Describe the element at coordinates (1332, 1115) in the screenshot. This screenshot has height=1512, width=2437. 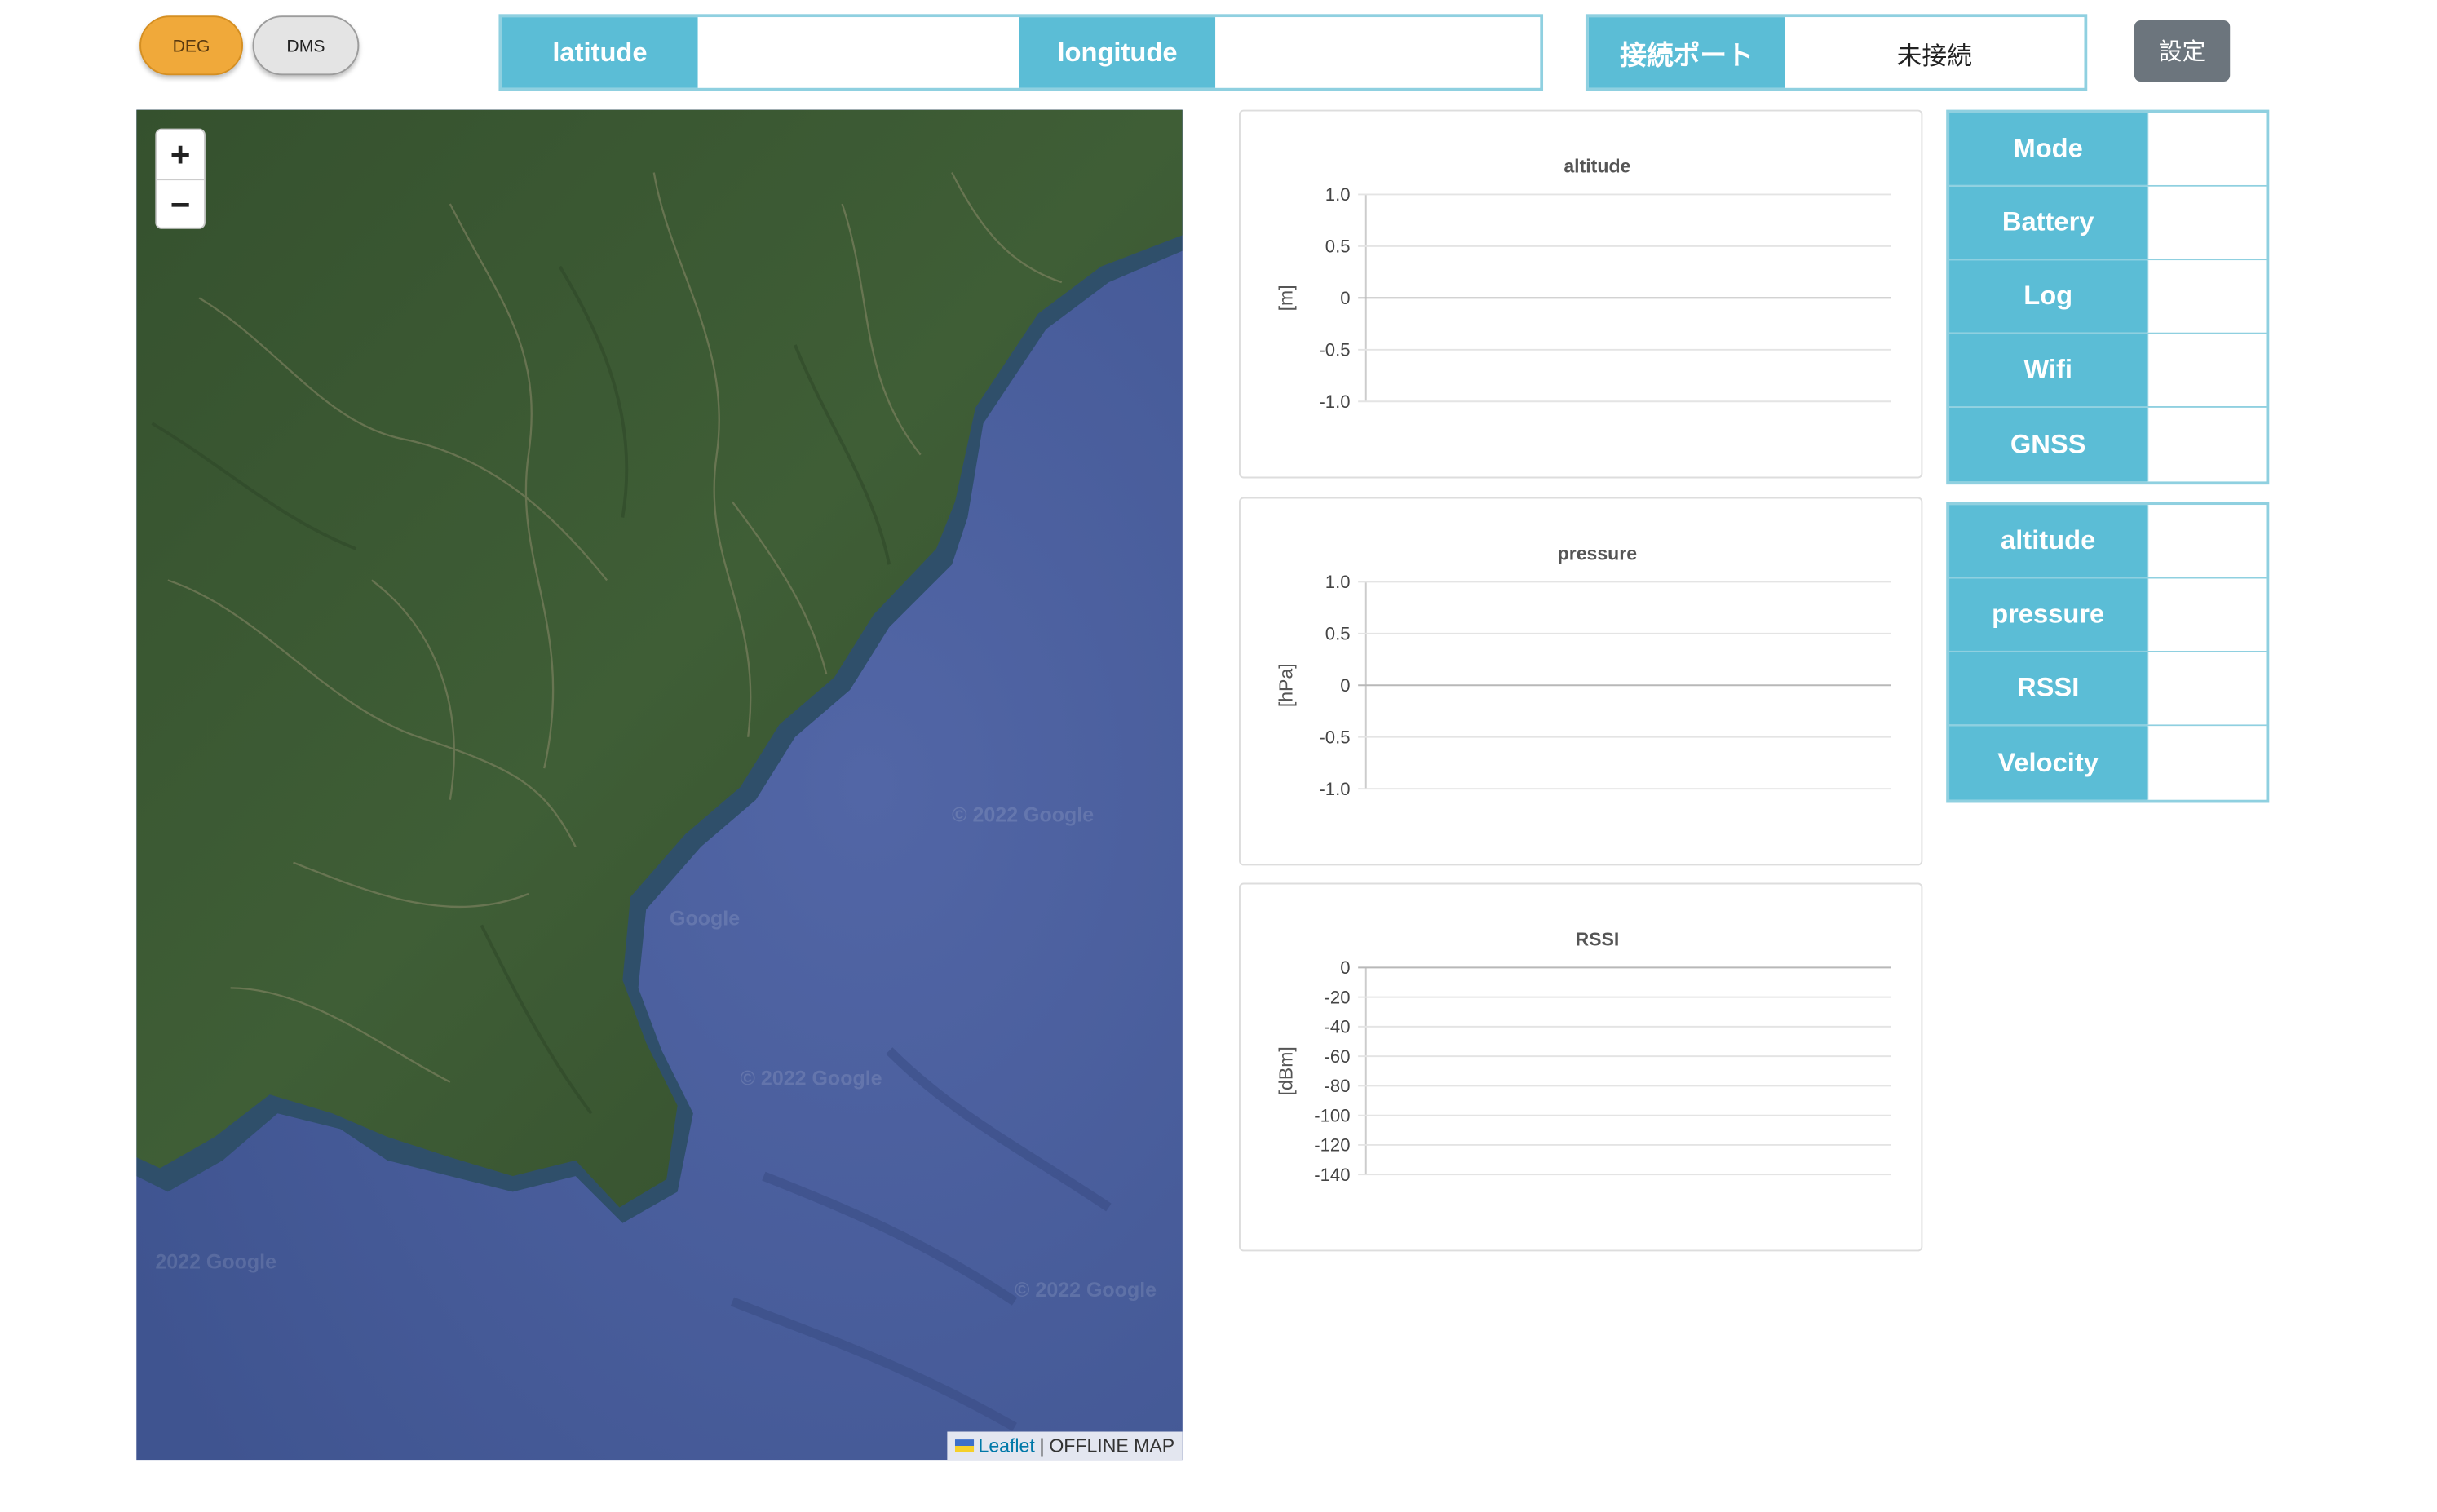
I see `chart-y-tick-label: -100` at that location.